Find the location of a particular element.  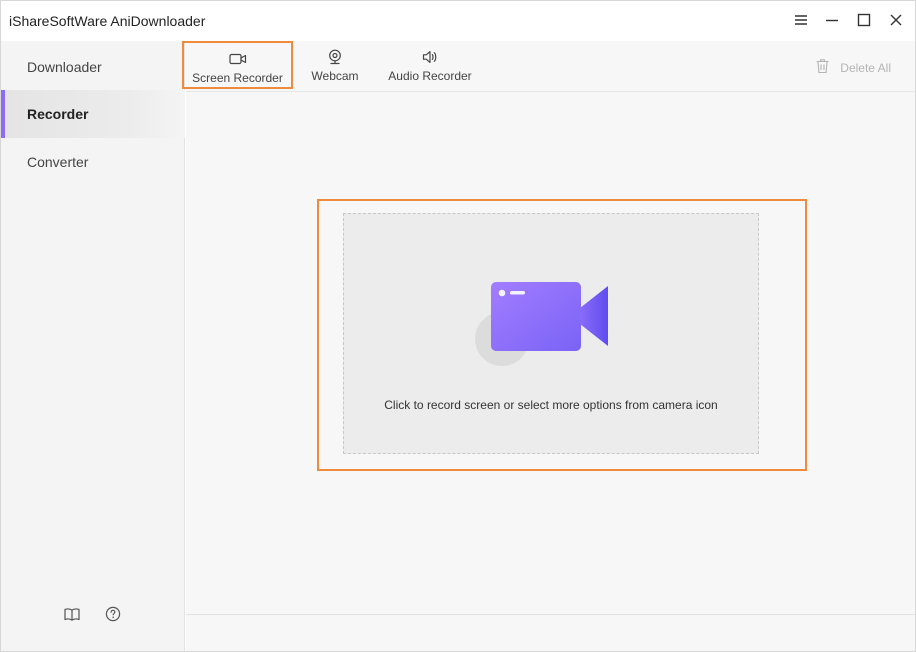

tab-screen-recorder: Screen Recorder is located at coordinates (237, 65).